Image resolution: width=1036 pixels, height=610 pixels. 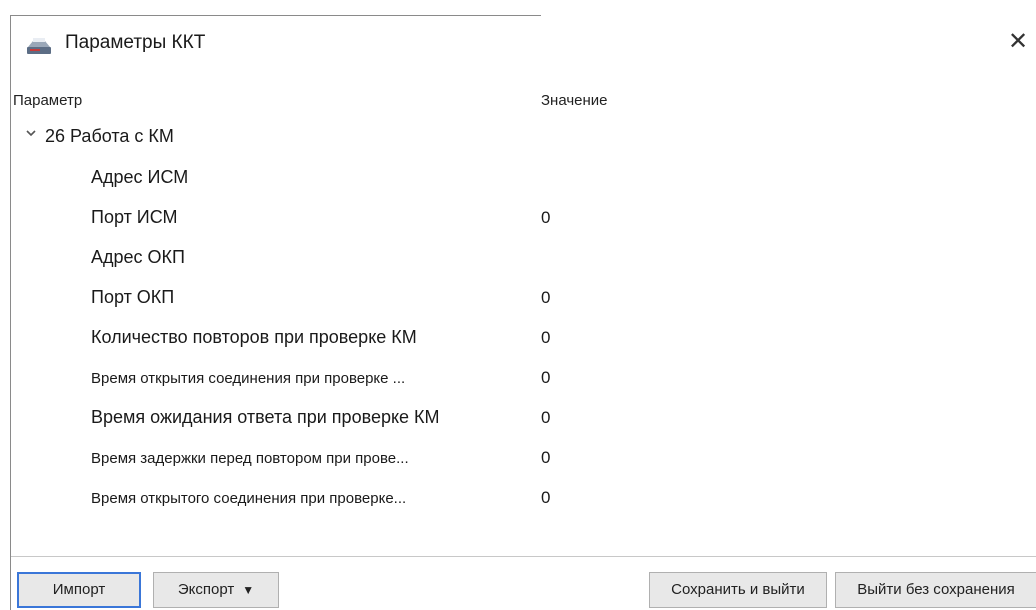 I want to click on column-header-param: Параметр, so click(x=47, y=100).